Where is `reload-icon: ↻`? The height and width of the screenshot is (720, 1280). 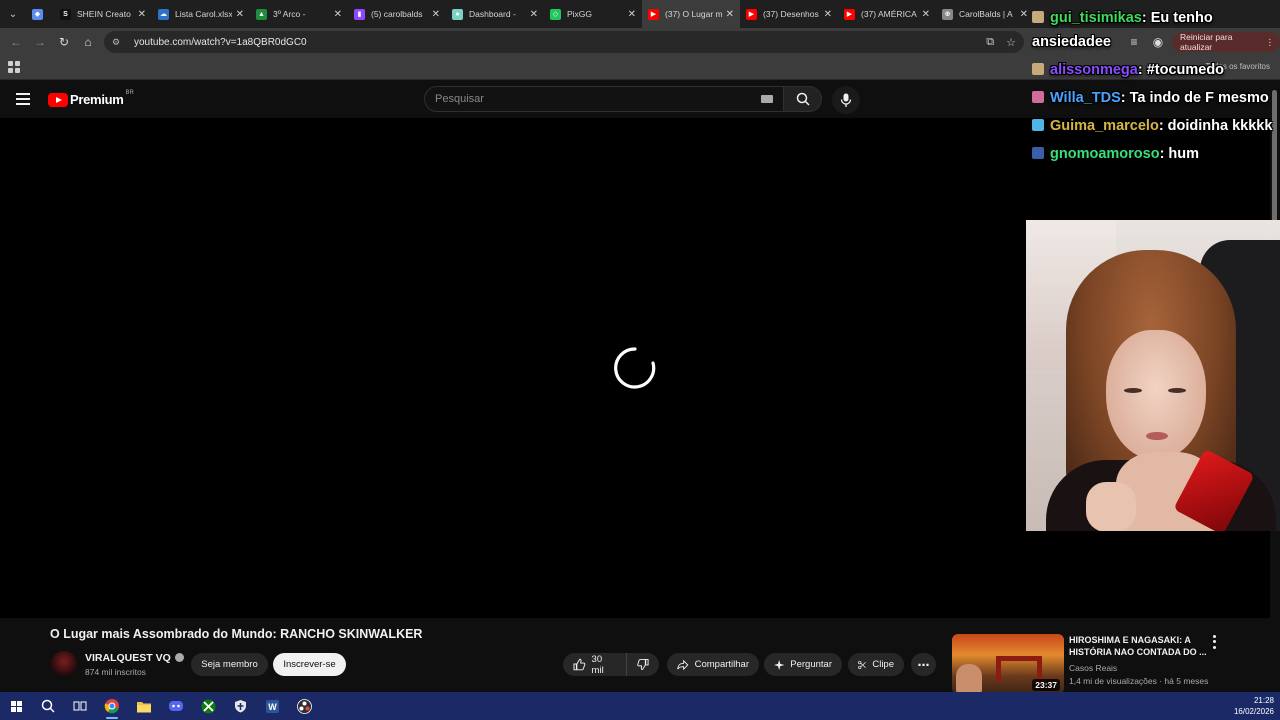 reload-icon: ↻ is located at coordinates (64, 42).